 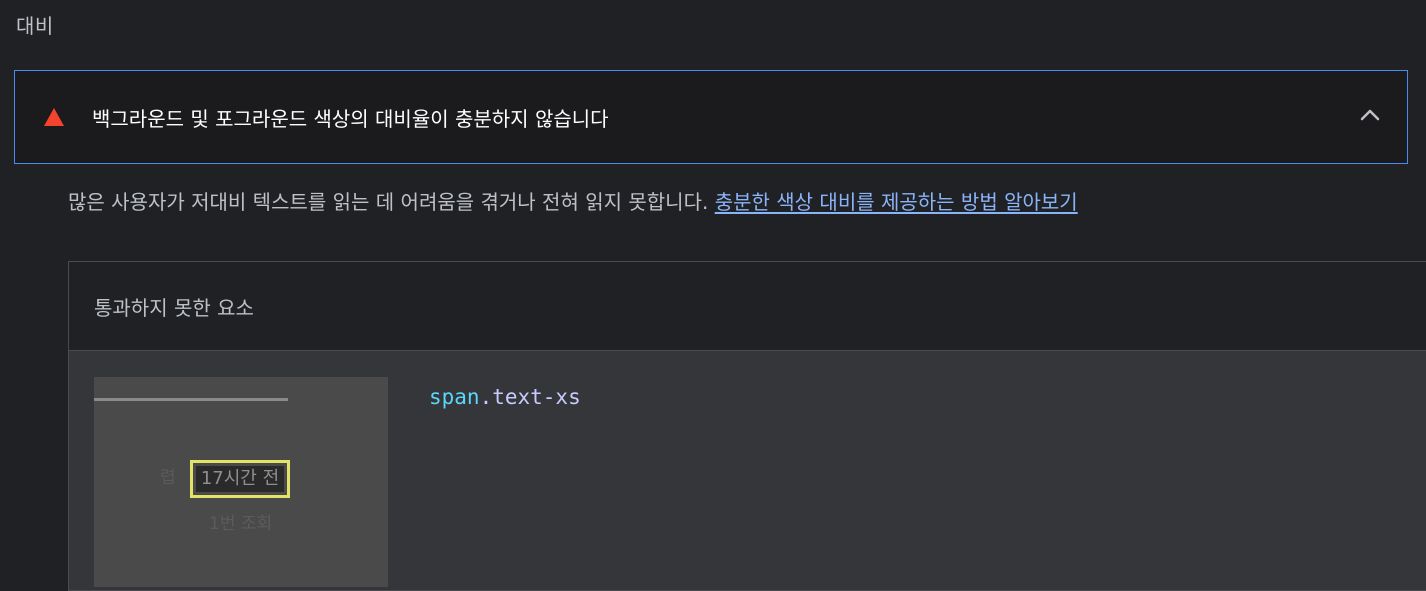 I want to click on highlighted-element-text: 17시간 전, so click(x=240, y=479).